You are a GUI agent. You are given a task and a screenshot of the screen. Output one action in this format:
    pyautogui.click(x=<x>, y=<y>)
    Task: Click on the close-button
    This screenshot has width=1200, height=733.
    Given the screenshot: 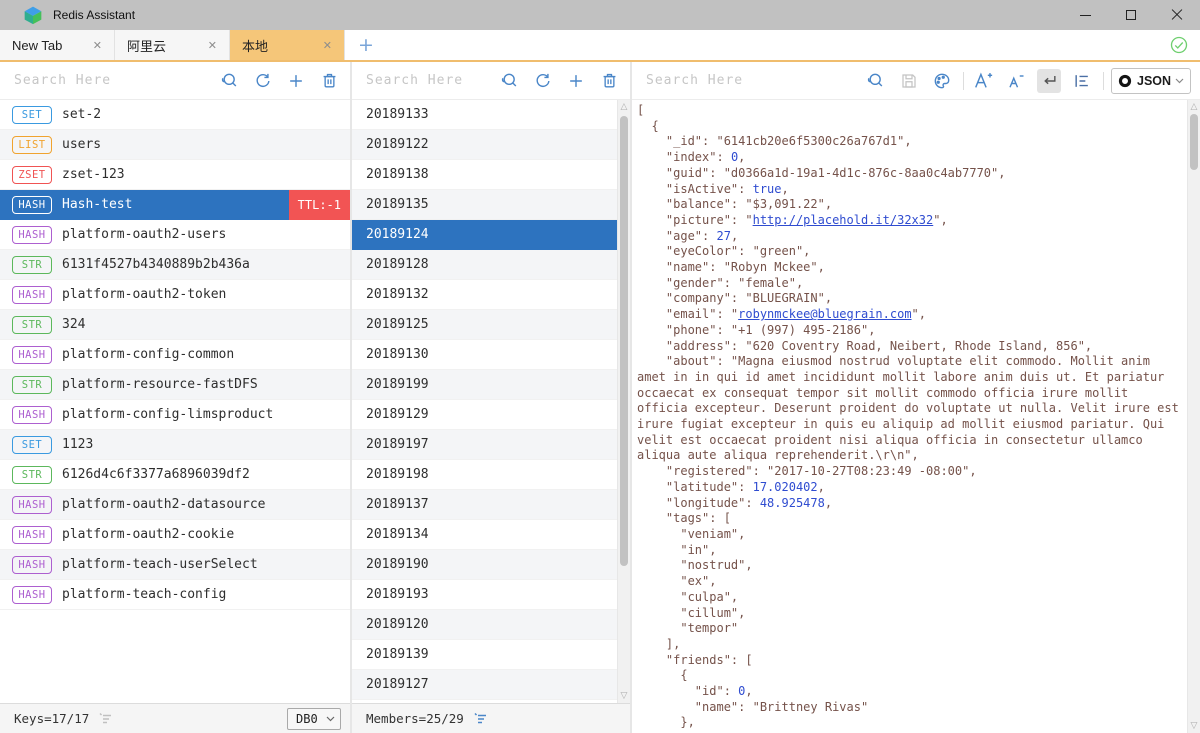 What is the action you would take?
    pyautogui.click(x=1177, y=15)
    